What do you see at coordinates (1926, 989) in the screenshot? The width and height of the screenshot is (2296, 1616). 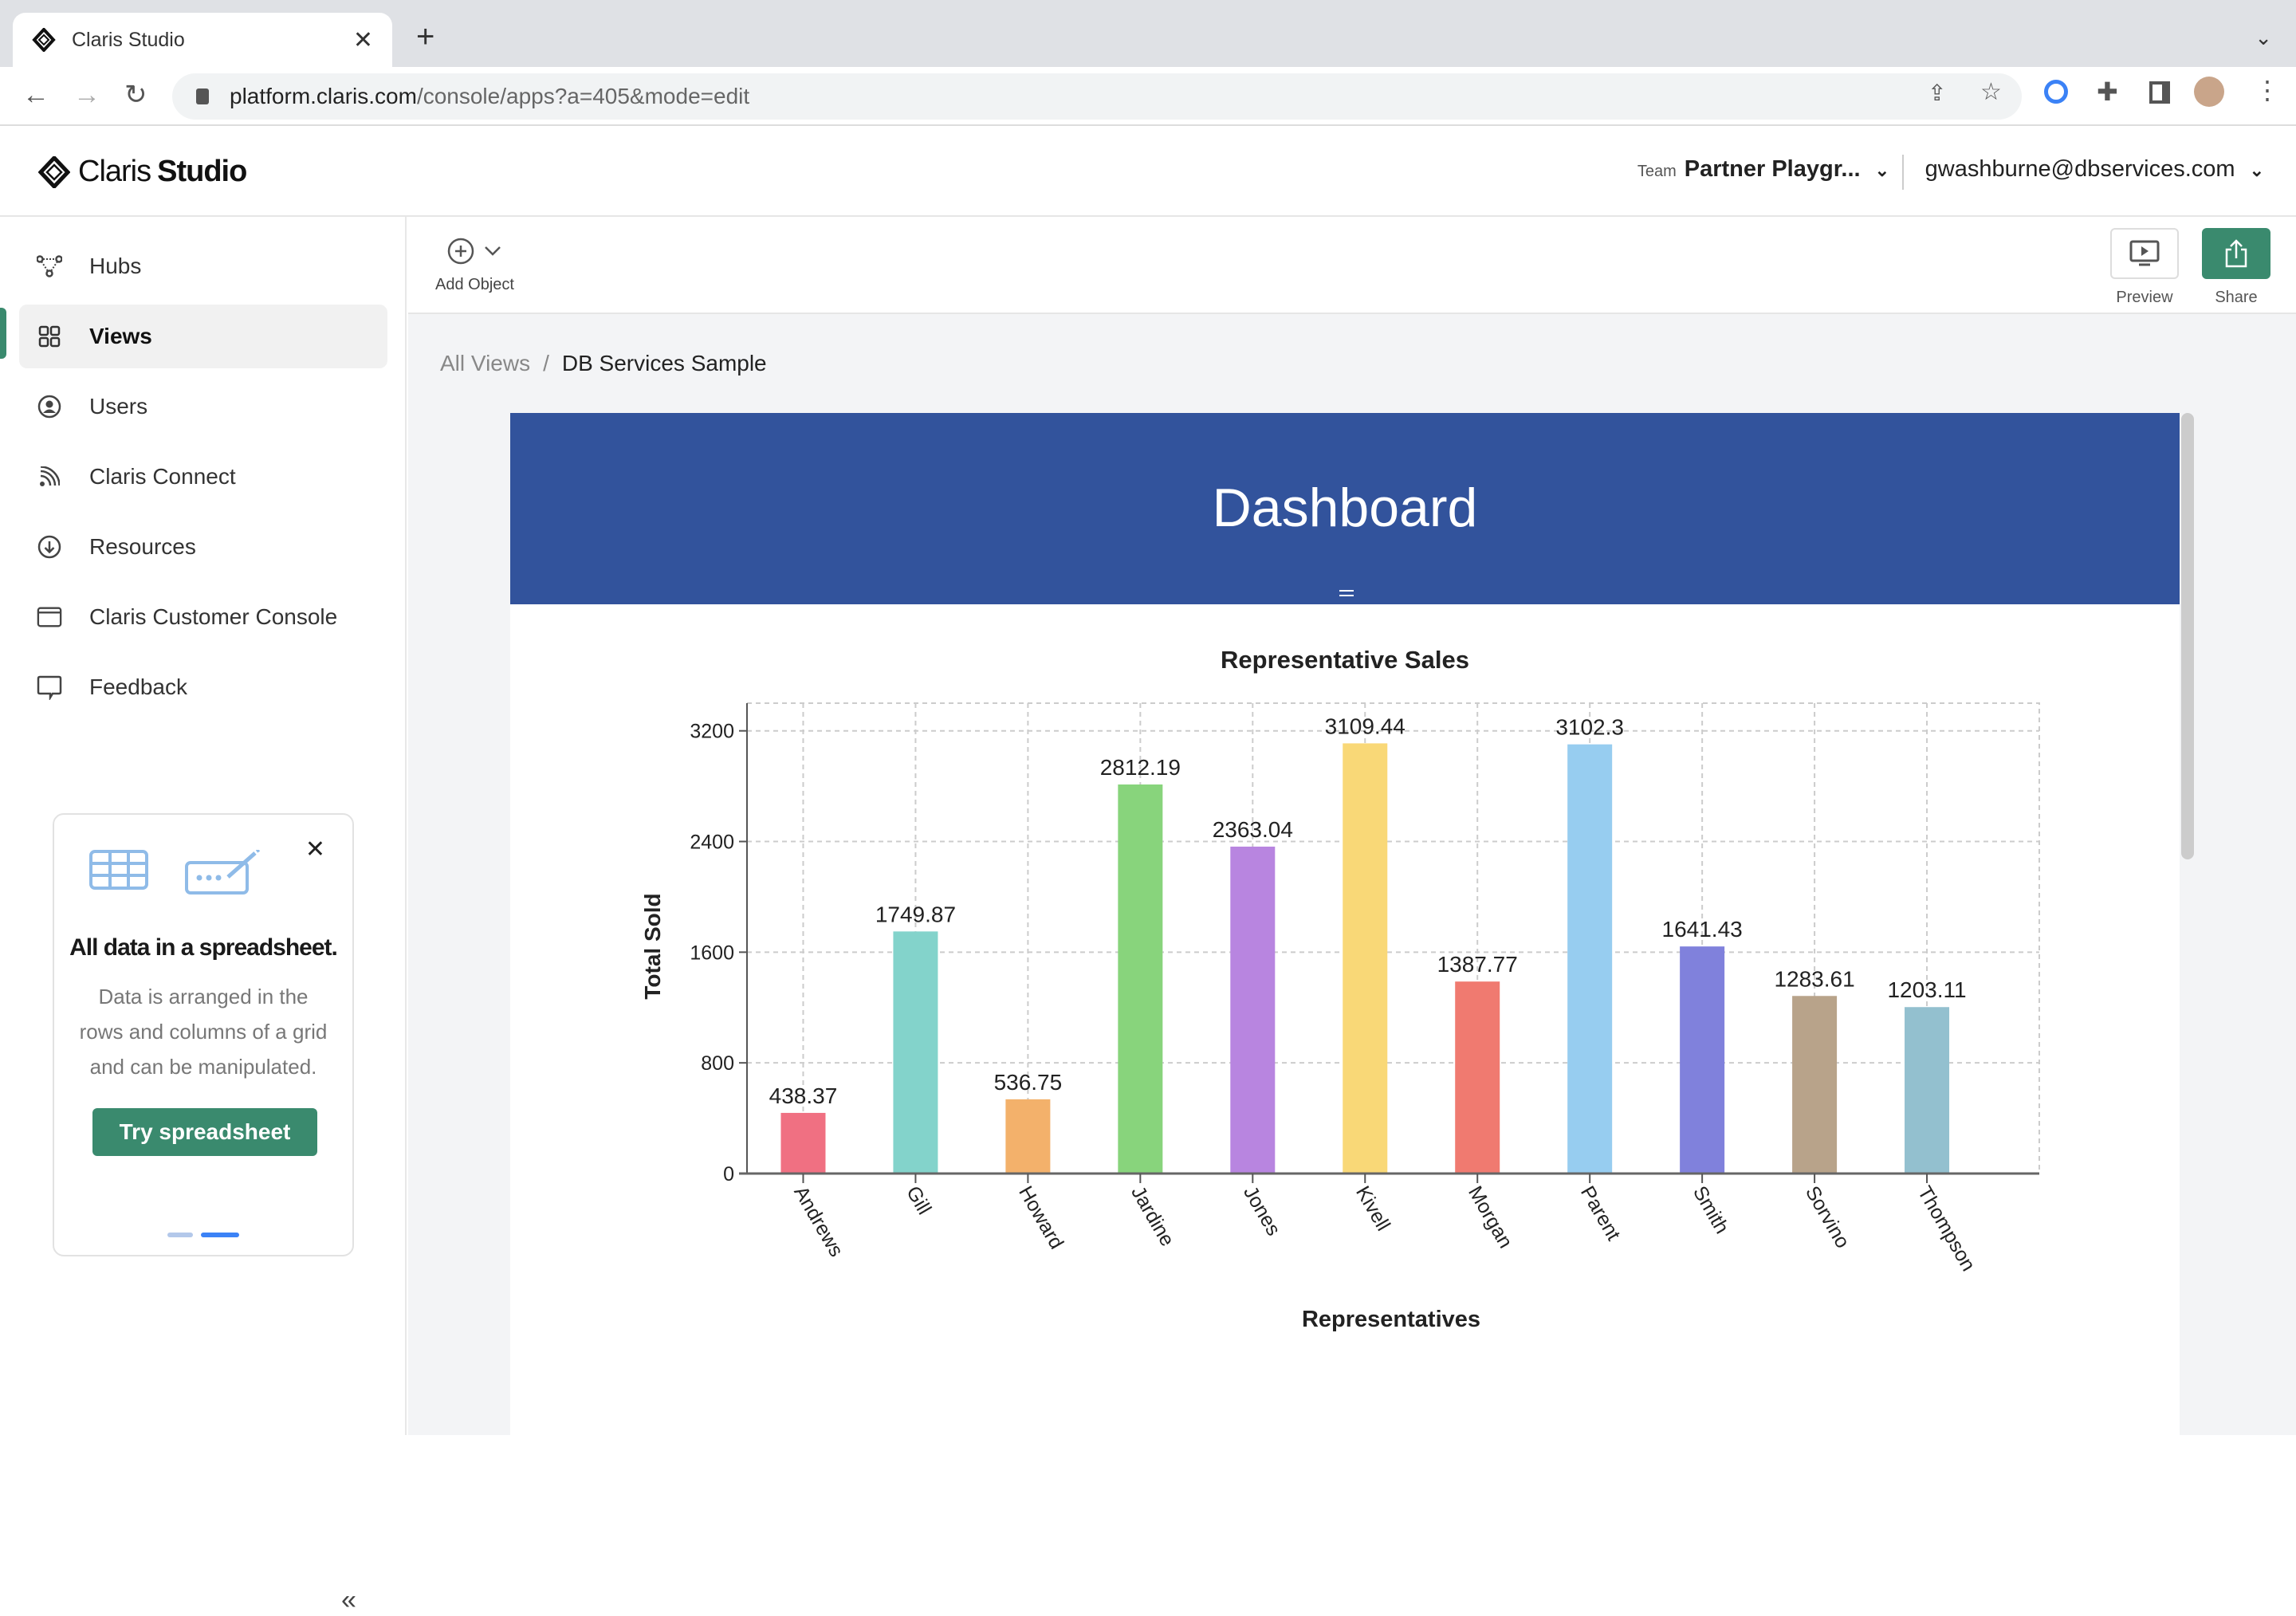 I see `data-label: 1203.11` at bounding box center [1926, 989].